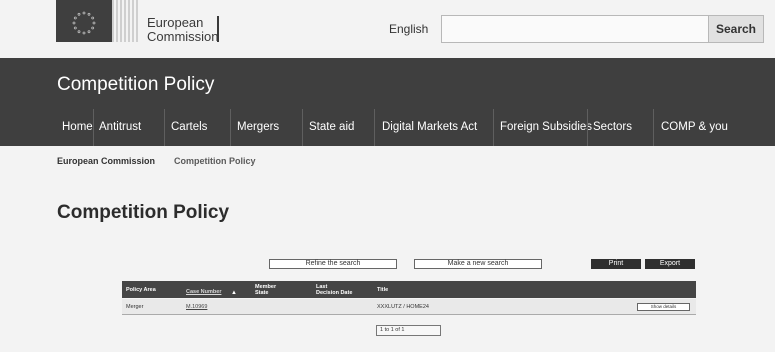 The width and height of the screenshot is (775, 352). What do you see at coordinates (196, 307) in the screenshot?
I see `cell-case-number-link: M.10969` at bounding box center [196, 307].